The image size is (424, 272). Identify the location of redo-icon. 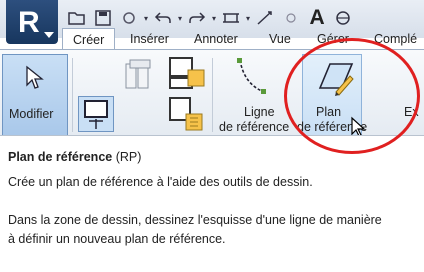
(197, 18).